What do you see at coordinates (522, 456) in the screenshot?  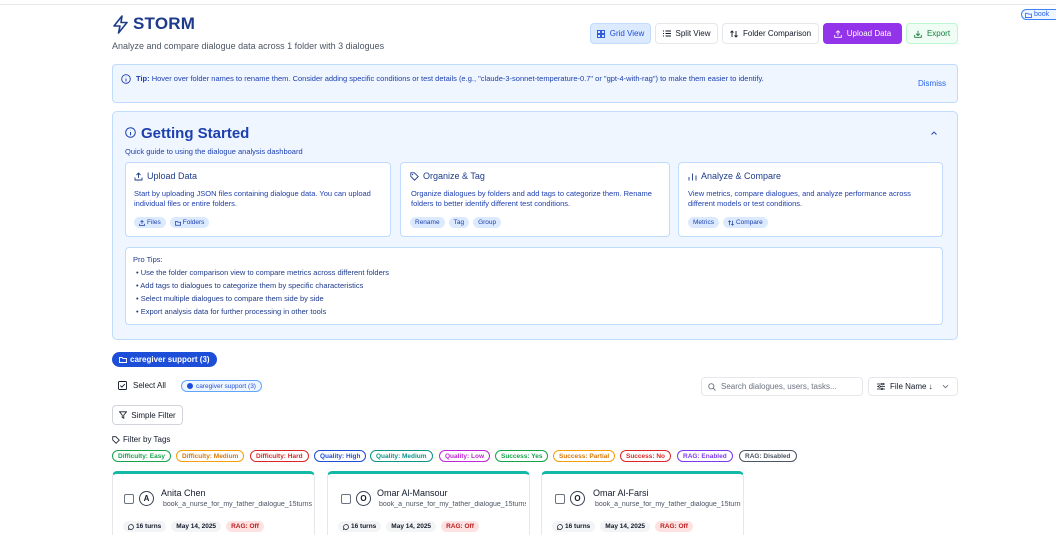 I see `tag-success-yes: Success: Yes` at bounding box center [522, 456].